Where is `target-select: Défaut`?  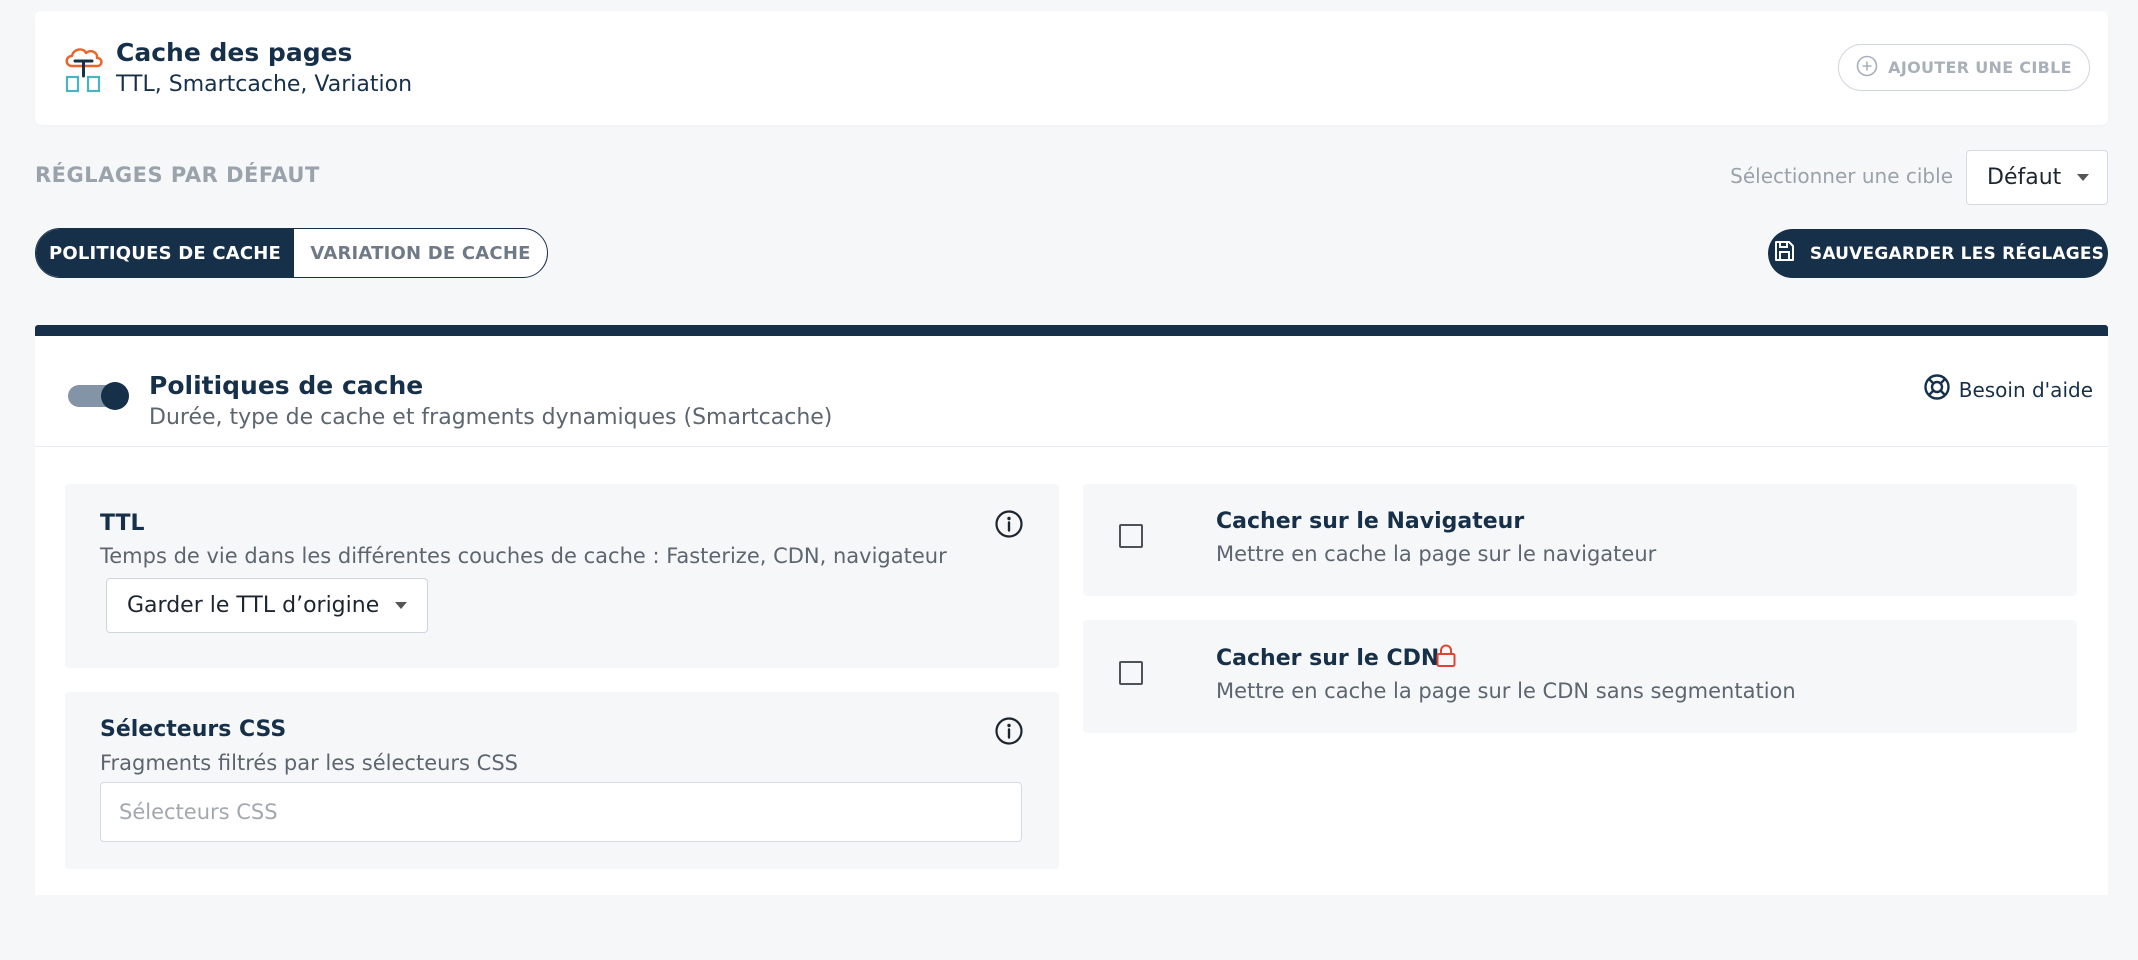 target-select: Défaut is located at coordinates (2037, 177).